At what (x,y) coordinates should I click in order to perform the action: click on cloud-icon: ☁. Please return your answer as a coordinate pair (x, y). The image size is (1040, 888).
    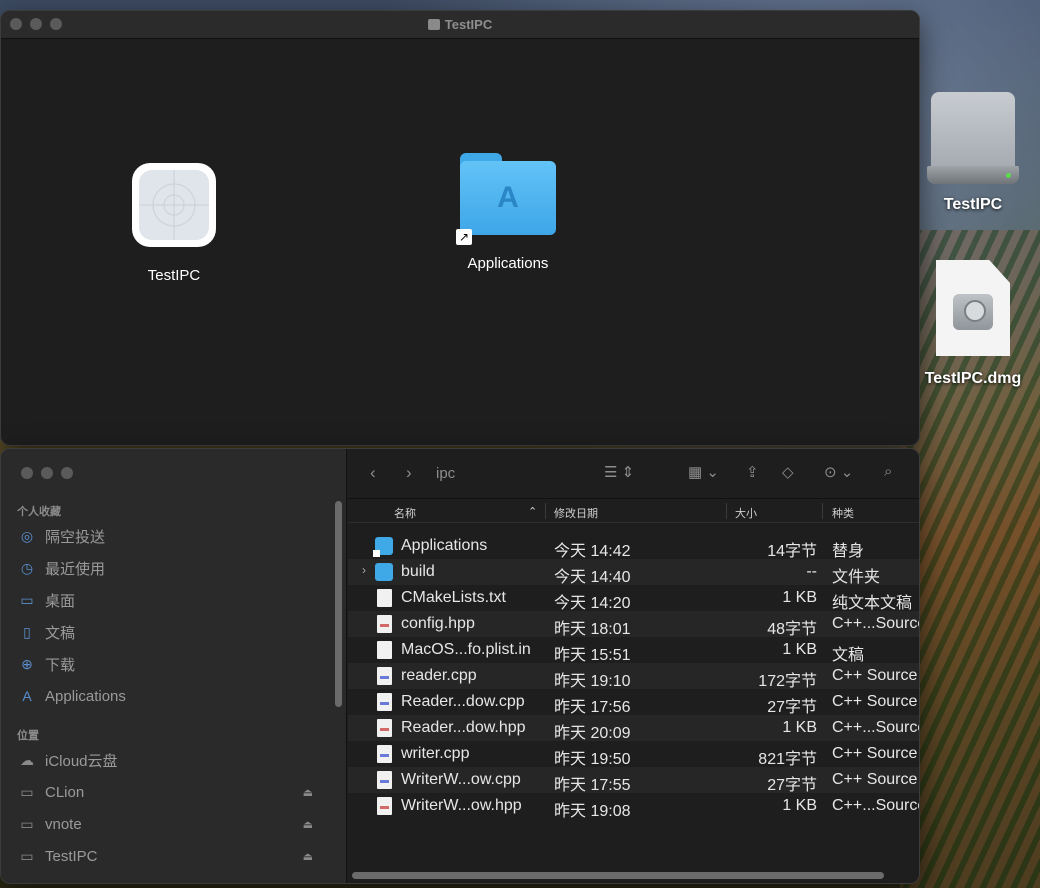
    Looking at the image, I should click on (27, 759).